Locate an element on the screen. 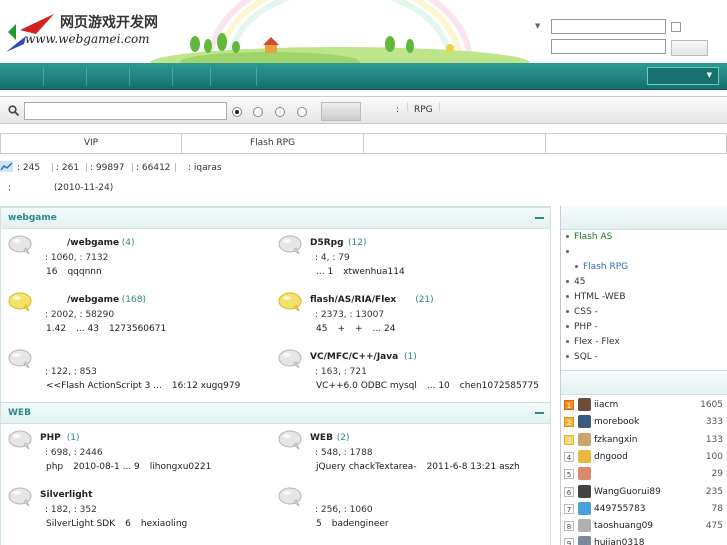  nav-dropdown: ▼ is located at coordinates (683, 76).